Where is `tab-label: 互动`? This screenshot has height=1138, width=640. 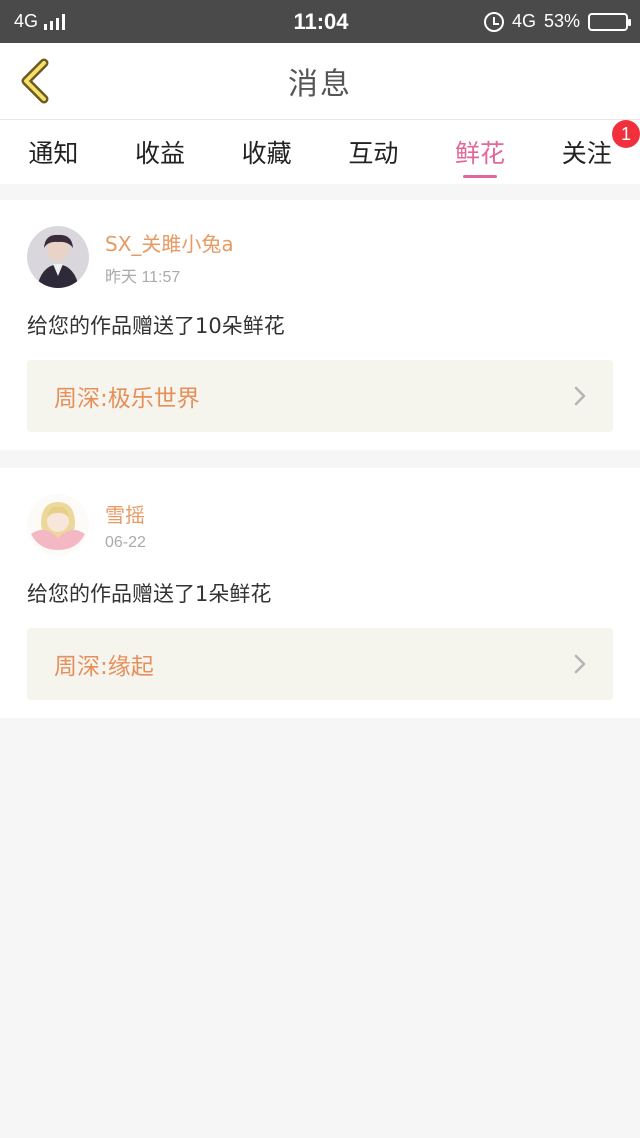
tab-label: 互动 is located at coordinates (373, 153).